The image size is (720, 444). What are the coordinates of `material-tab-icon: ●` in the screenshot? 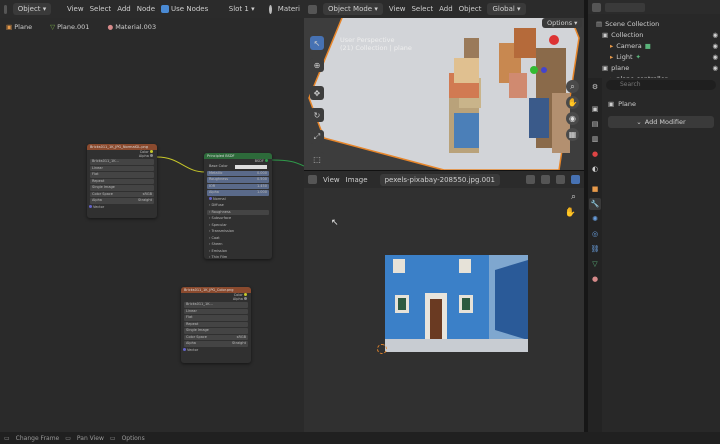 It's located at (595, 279).